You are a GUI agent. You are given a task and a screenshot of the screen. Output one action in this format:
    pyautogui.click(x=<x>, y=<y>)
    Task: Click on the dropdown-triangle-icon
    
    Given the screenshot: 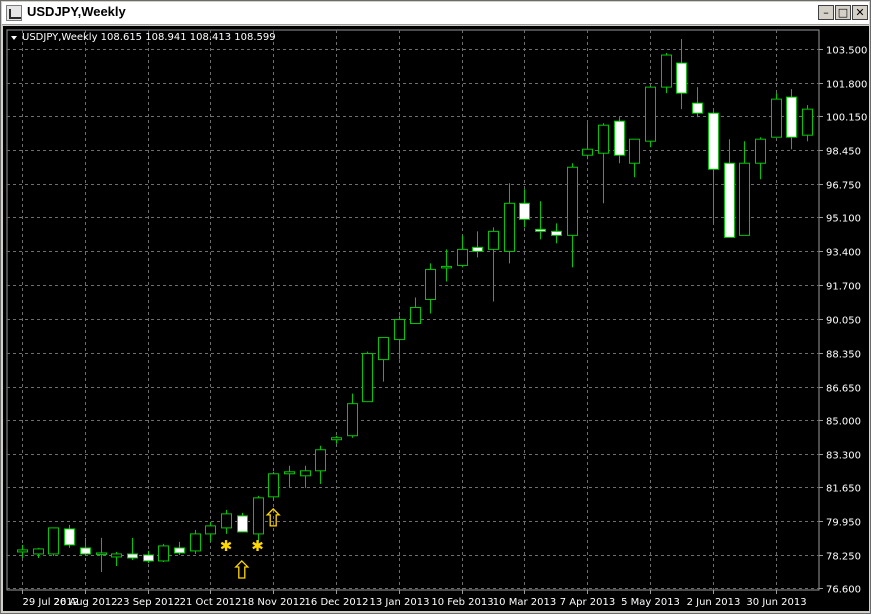 What is the action you would take?
    pyautogui.click(x=14, y=38)
    